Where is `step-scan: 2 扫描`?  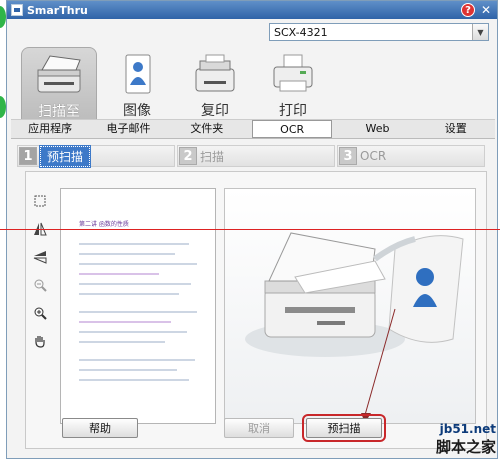 step-scan: 2 扫描 is located at coordinates (201, 156).